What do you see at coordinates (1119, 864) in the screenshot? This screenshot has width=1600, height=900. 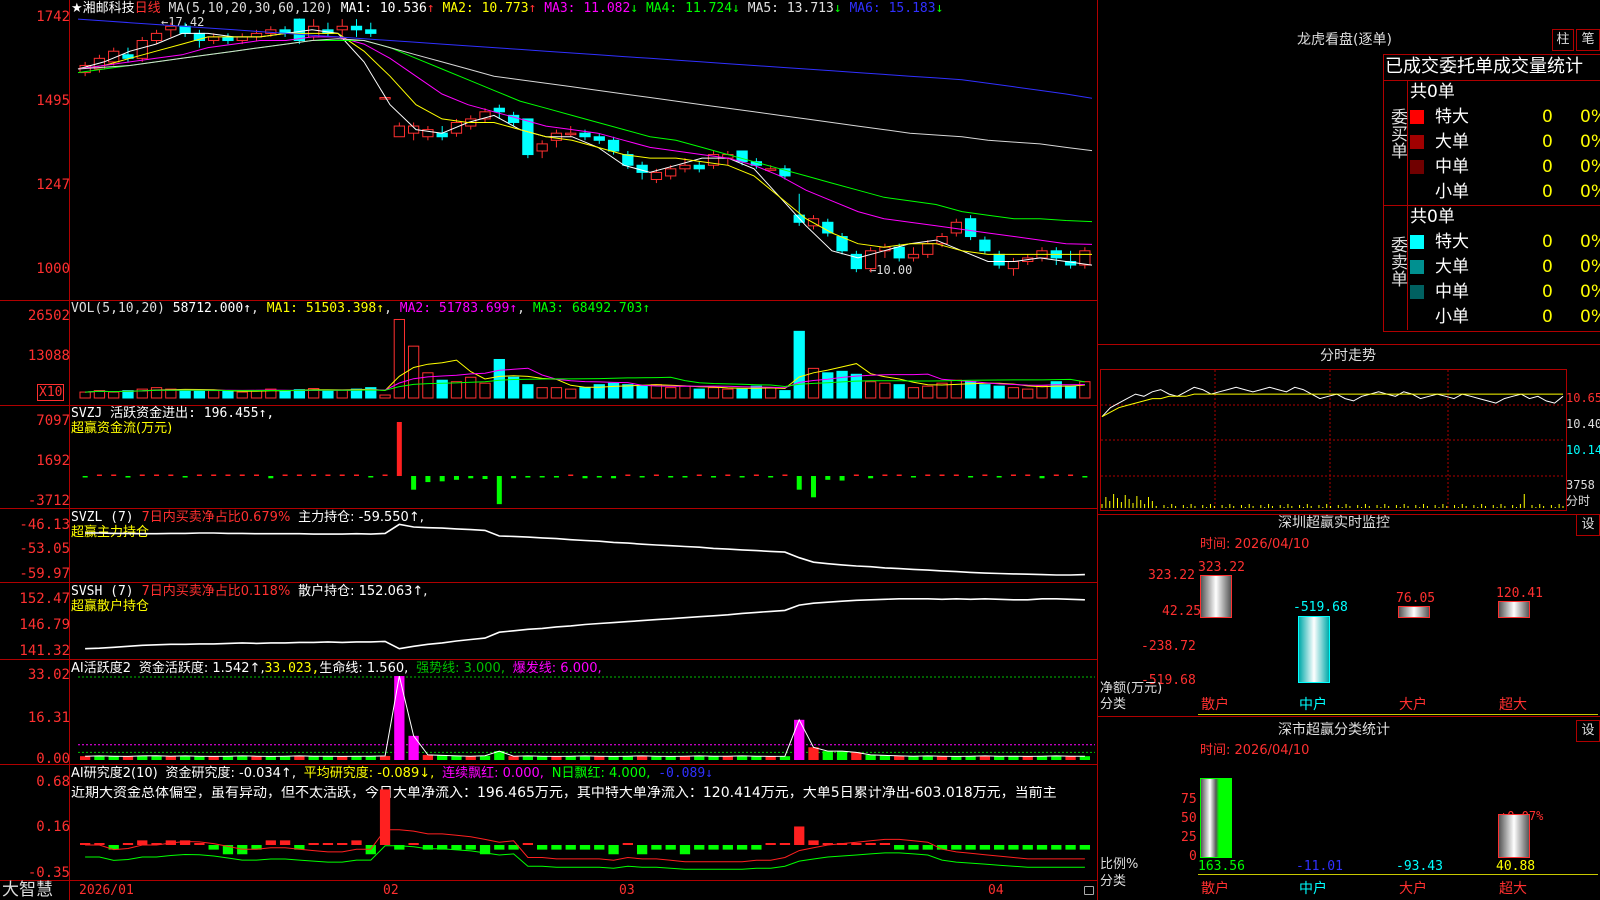 I see `sz-stats-unit: 比例%` at bounding box center [1119, 864].